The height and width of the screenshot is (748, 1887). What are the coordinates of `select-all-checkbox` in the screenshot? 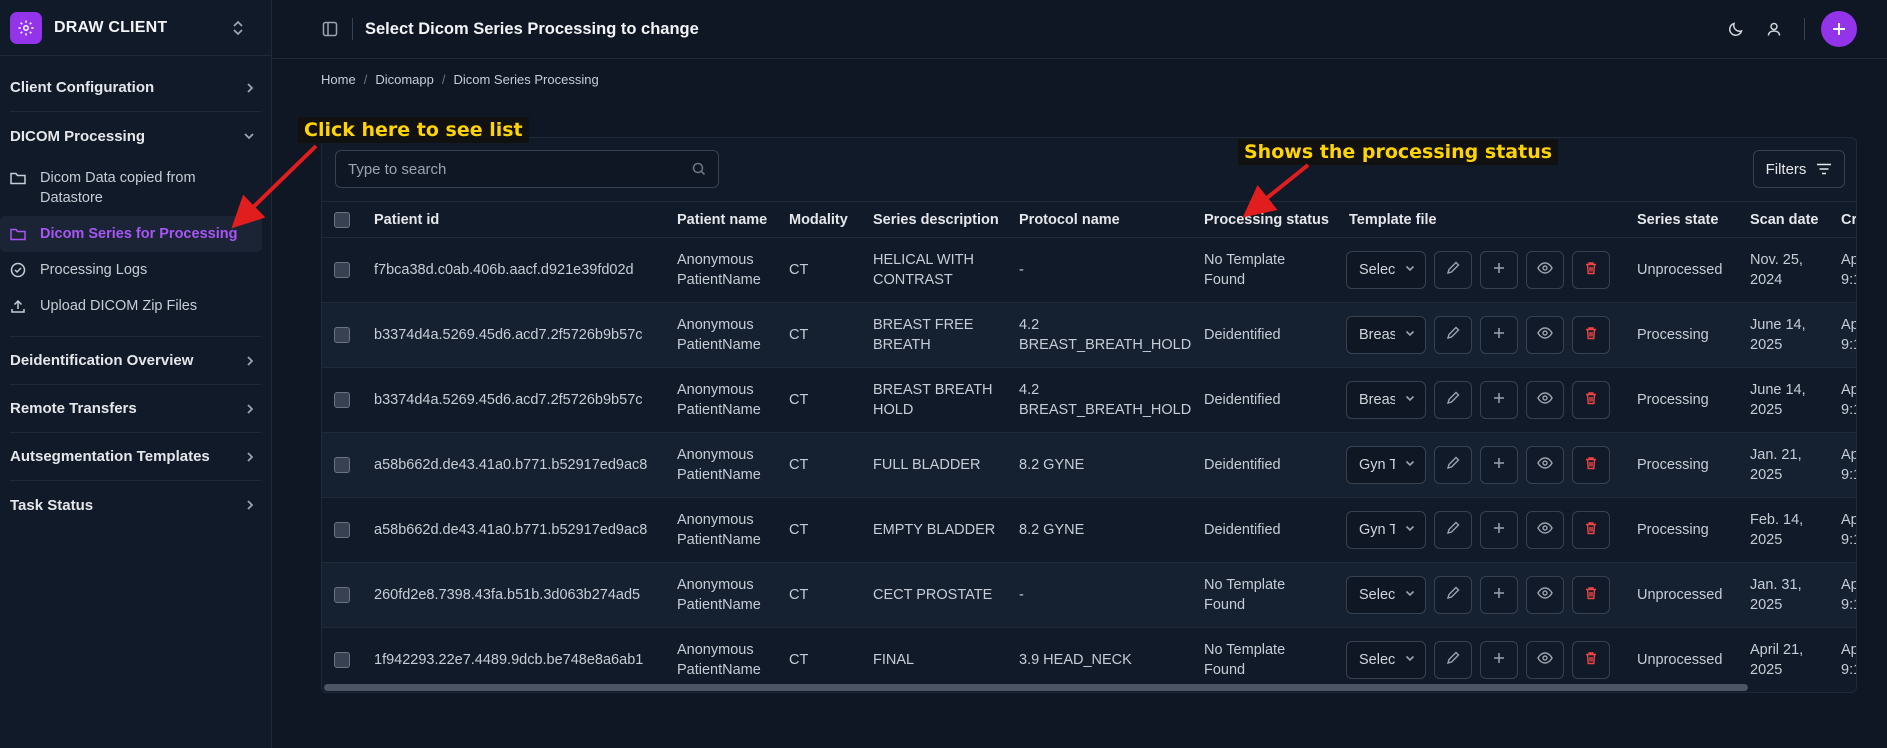 It's located at (342, 220).